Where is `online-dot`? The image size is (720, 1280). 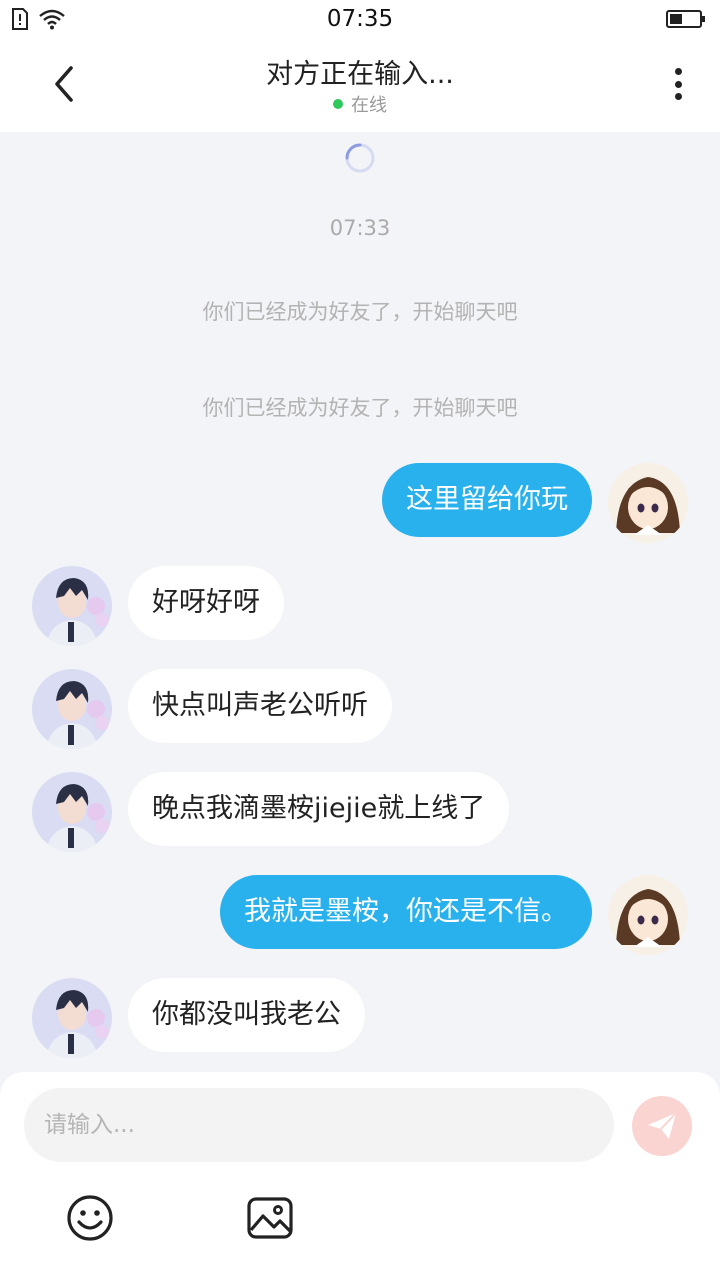 online-dot is located at coordinates (338, 104).